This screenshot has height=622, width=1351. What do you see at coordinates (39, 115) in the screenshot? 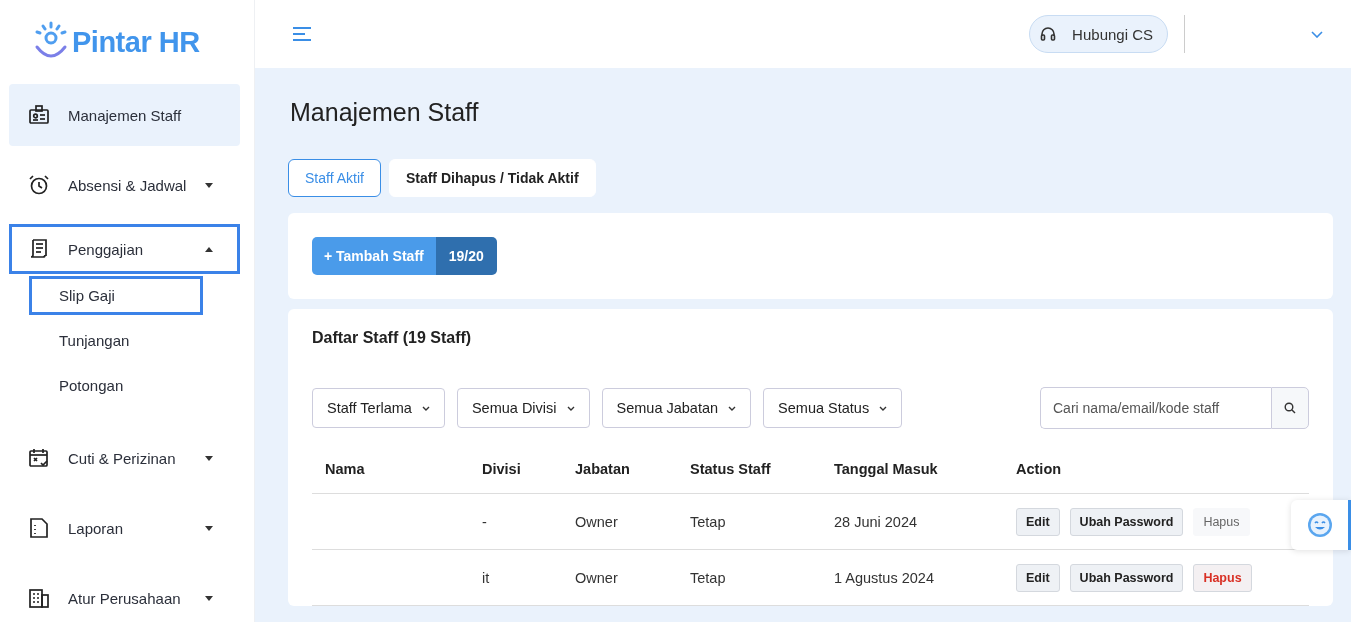
I see `id-card-icon` at bounding box center [39, 115].